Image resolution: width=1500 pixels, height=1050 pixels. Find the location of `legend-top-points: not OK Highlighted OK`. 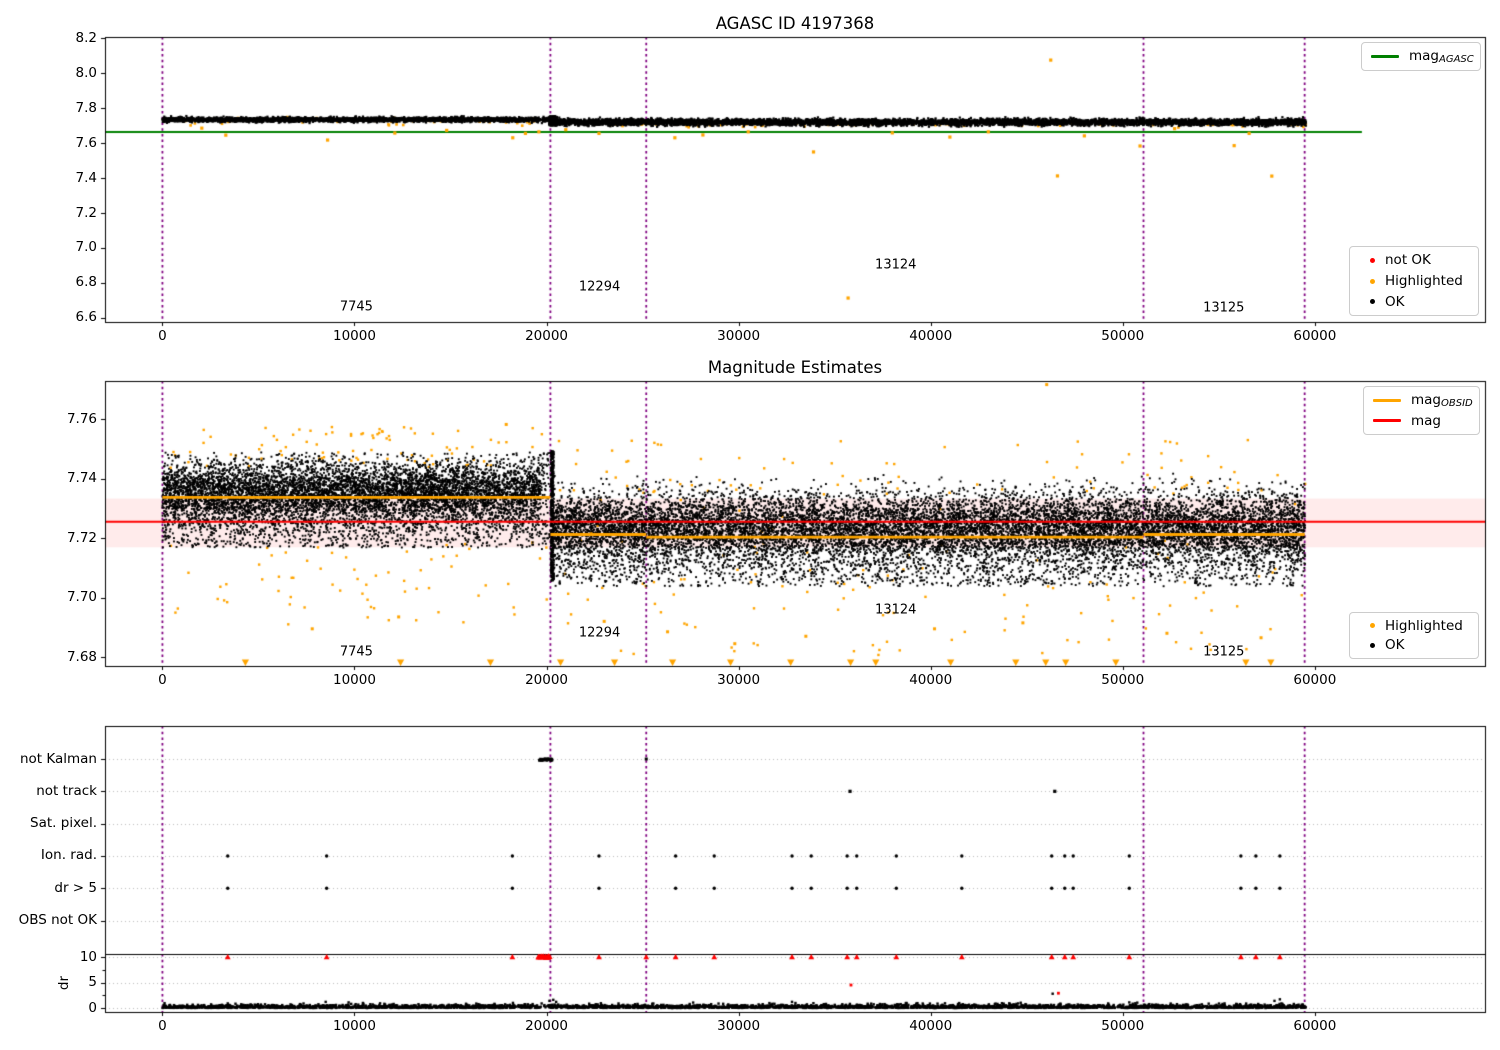

legend-top-points: not OK Highlighted OK is located at coordinates (1414, 281).